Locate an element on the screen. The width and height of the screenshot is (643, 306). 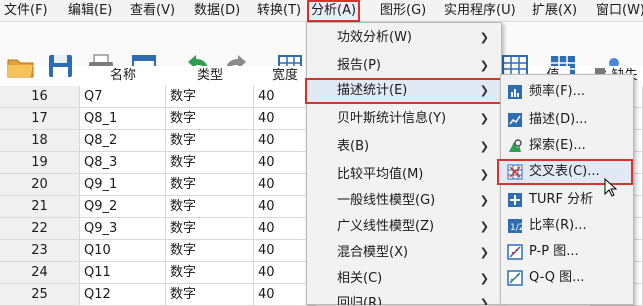
name-cell: Q12 is located at coordinates (123, 295).